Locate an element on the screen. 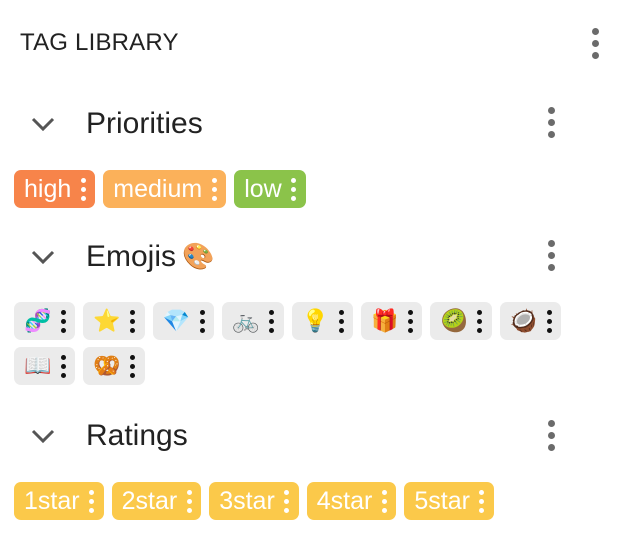  page-title: TAG LIBRARY is located at coordinates (99, 42).